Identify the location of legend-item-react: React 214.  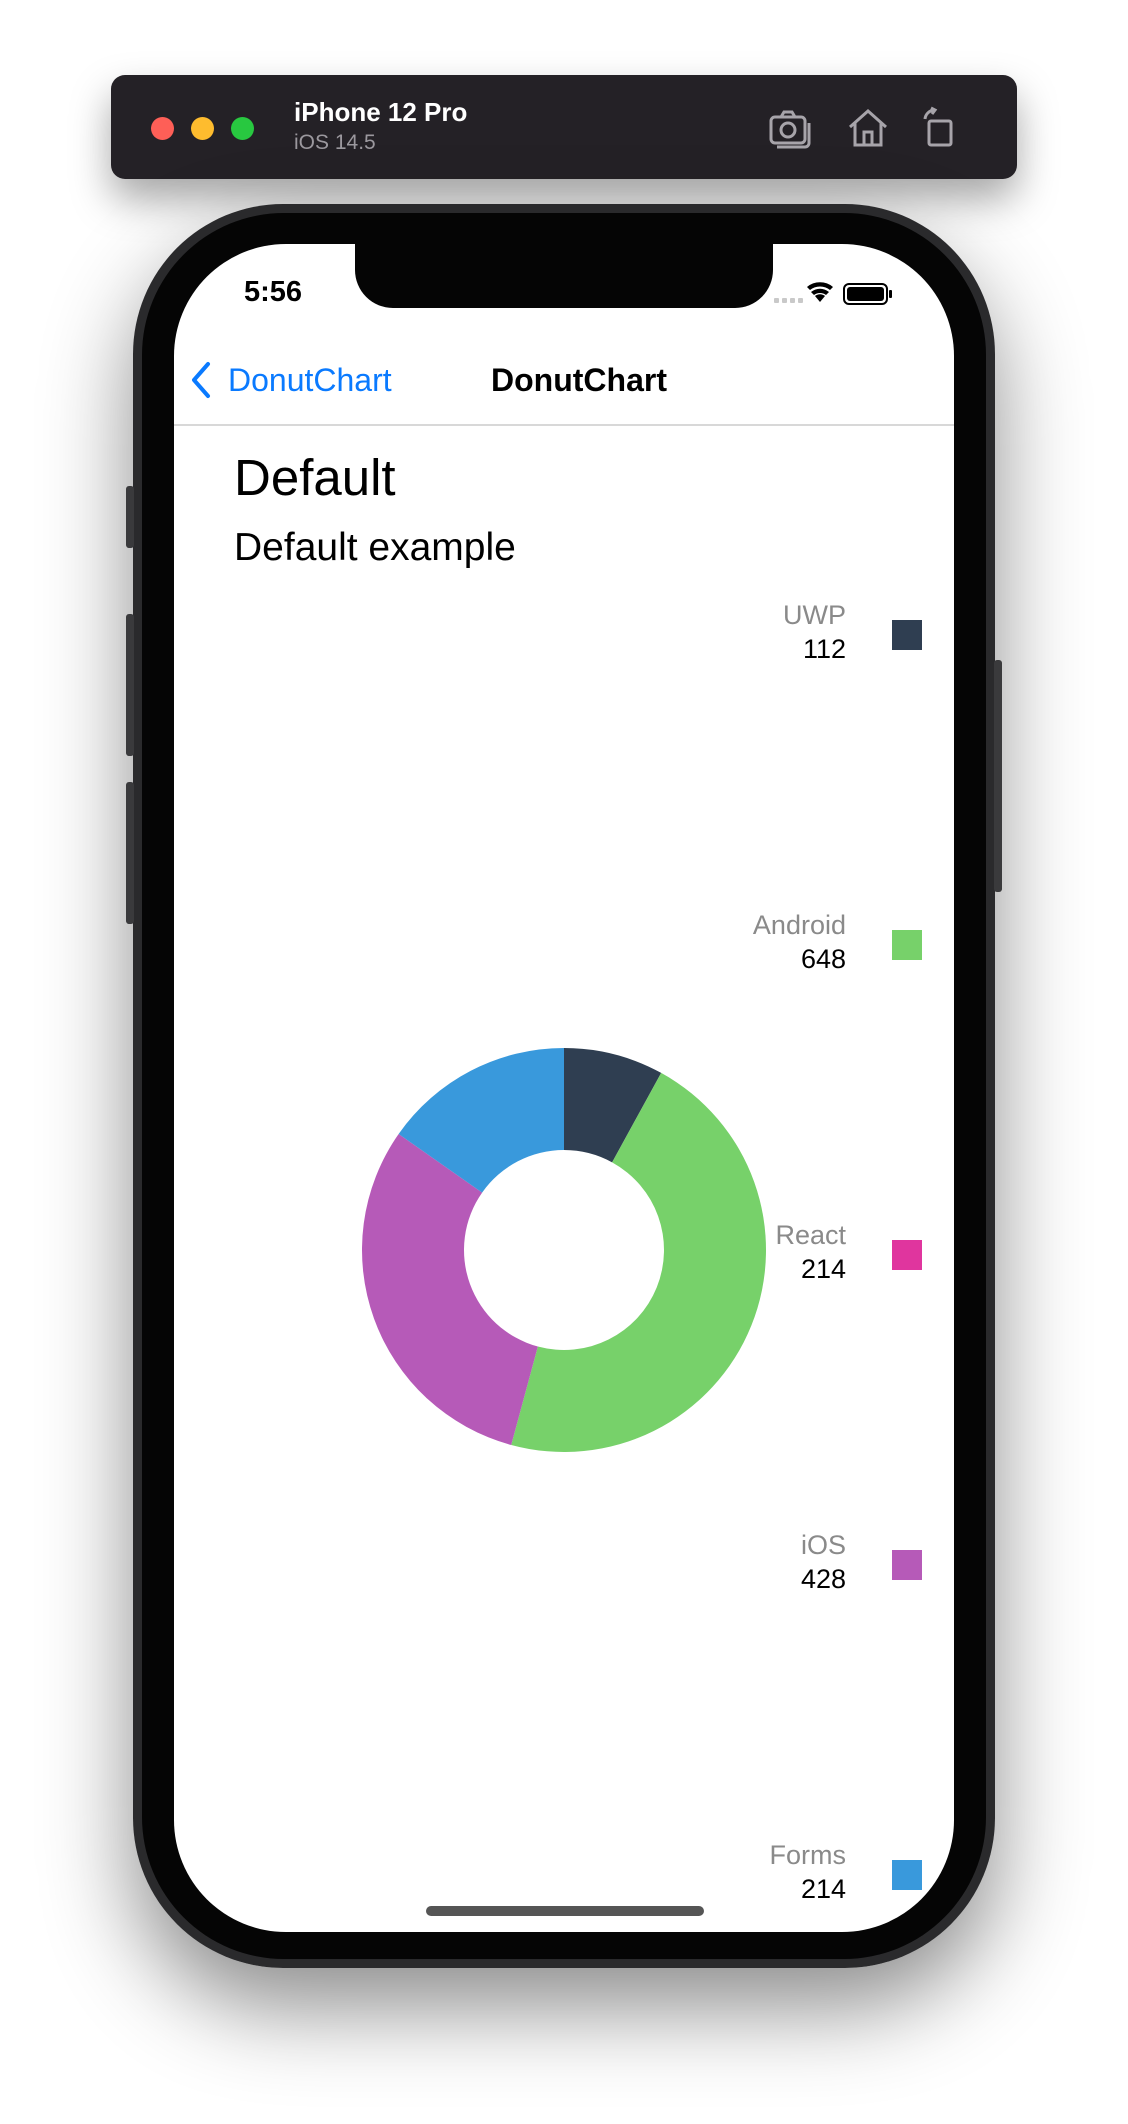
(802, 1255).